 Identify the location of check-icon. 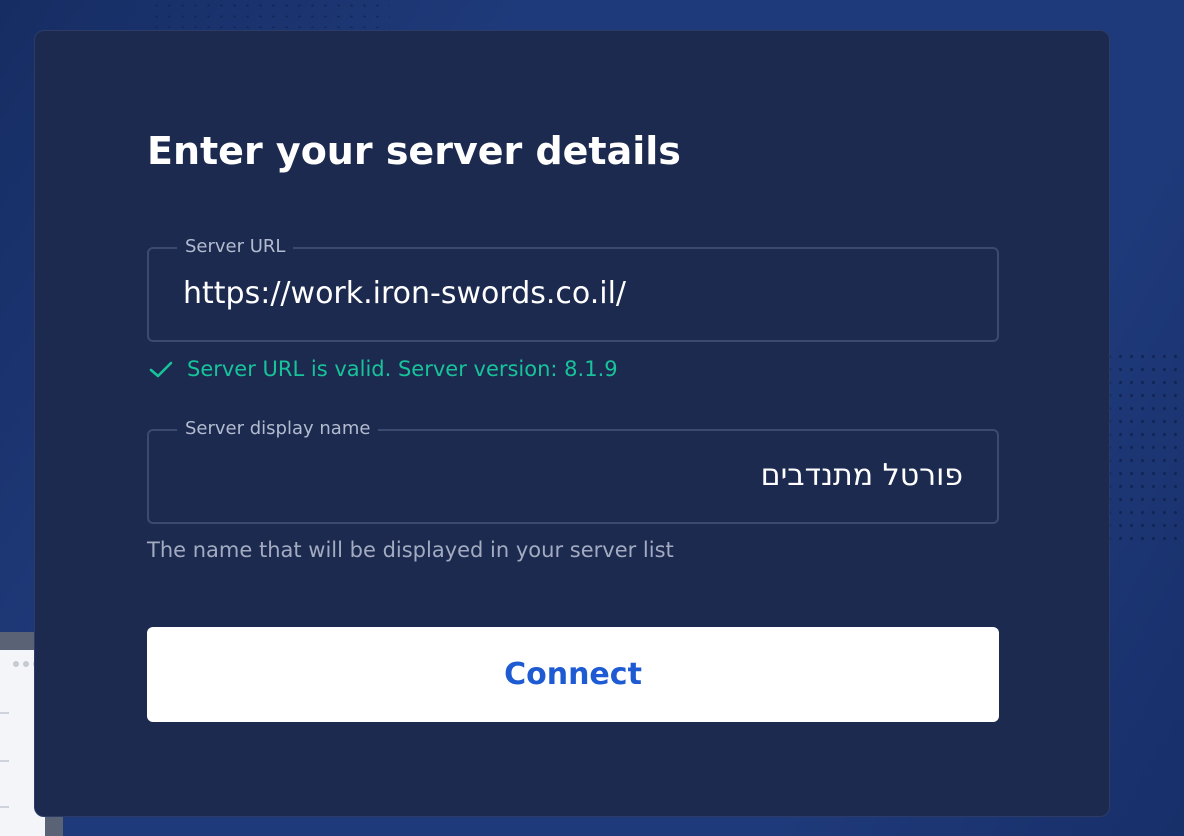
(161, 369).